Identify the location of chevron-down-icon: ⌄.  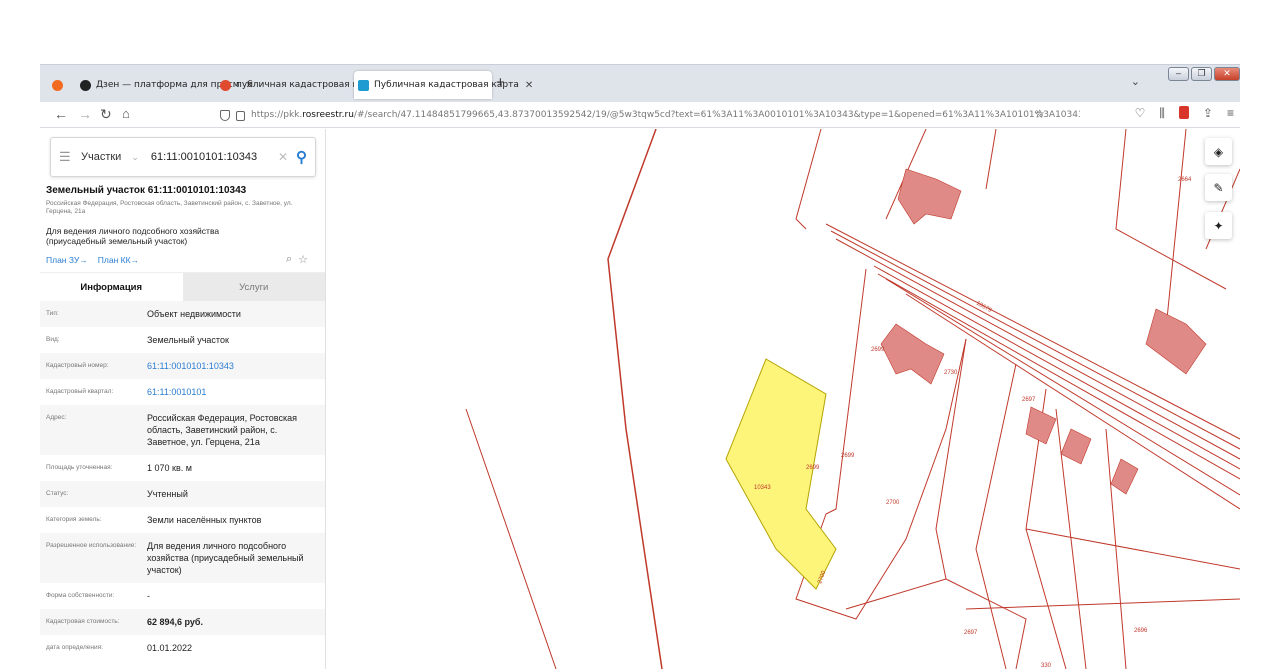
(135, 157).